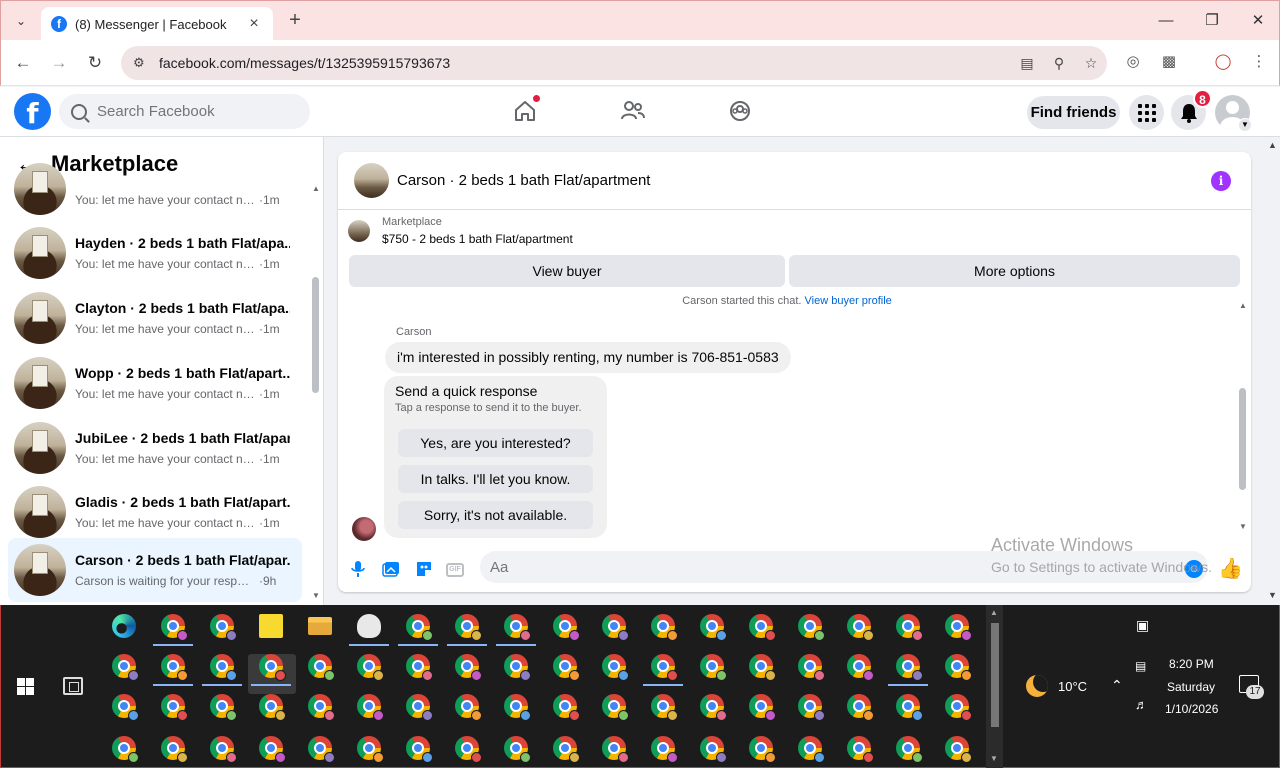 This screenshot has height=768, width=1280. What do you see at coordinates (315, 335) in the screenshot?
I see `conversation-list-scrollbar` at bounding box center [315, 335].